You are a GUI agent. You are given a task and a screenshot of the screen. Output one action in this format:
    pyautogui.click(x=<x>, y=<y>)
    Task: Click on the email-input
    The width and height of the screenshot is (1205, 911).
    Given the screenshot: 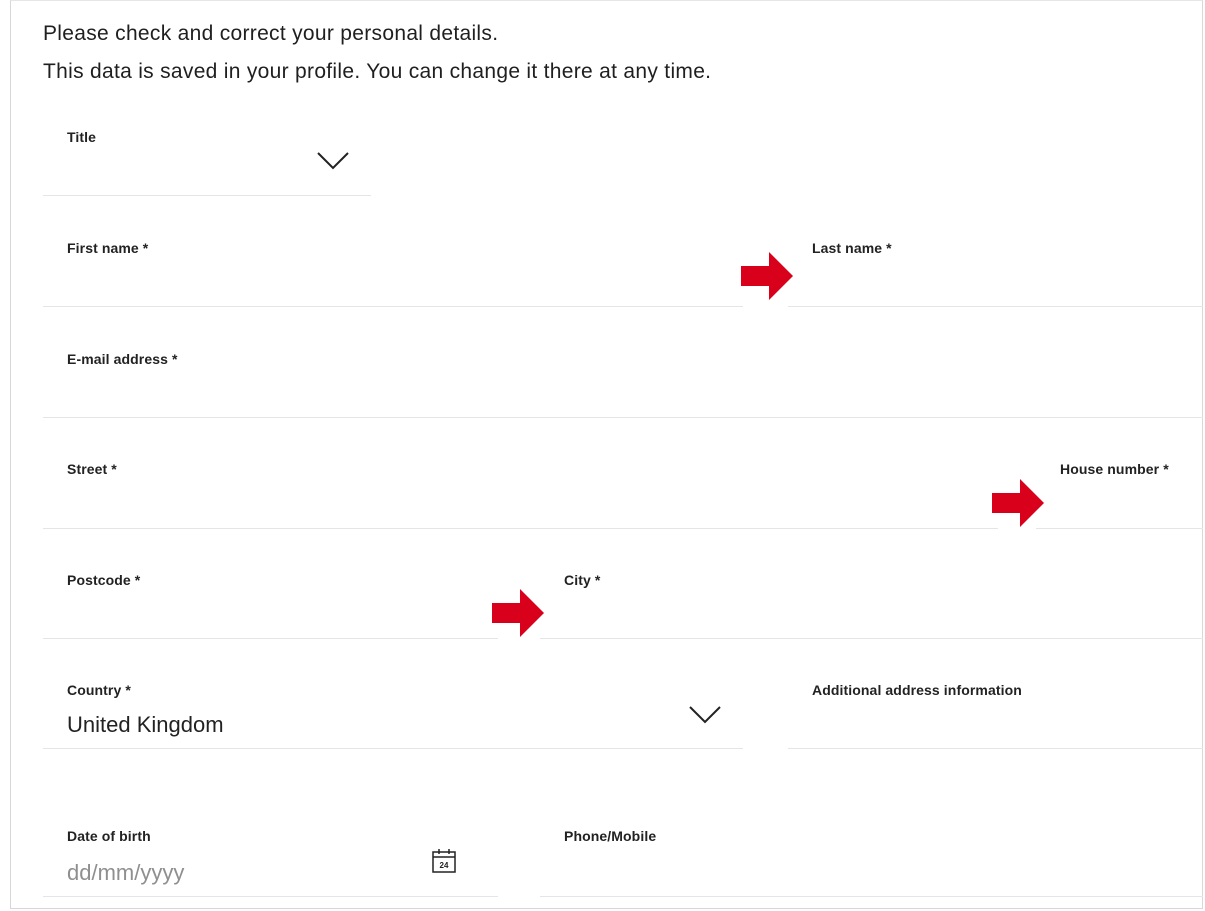 What is the action you would take?
    pyautogui.click(x=617, y=394)
    